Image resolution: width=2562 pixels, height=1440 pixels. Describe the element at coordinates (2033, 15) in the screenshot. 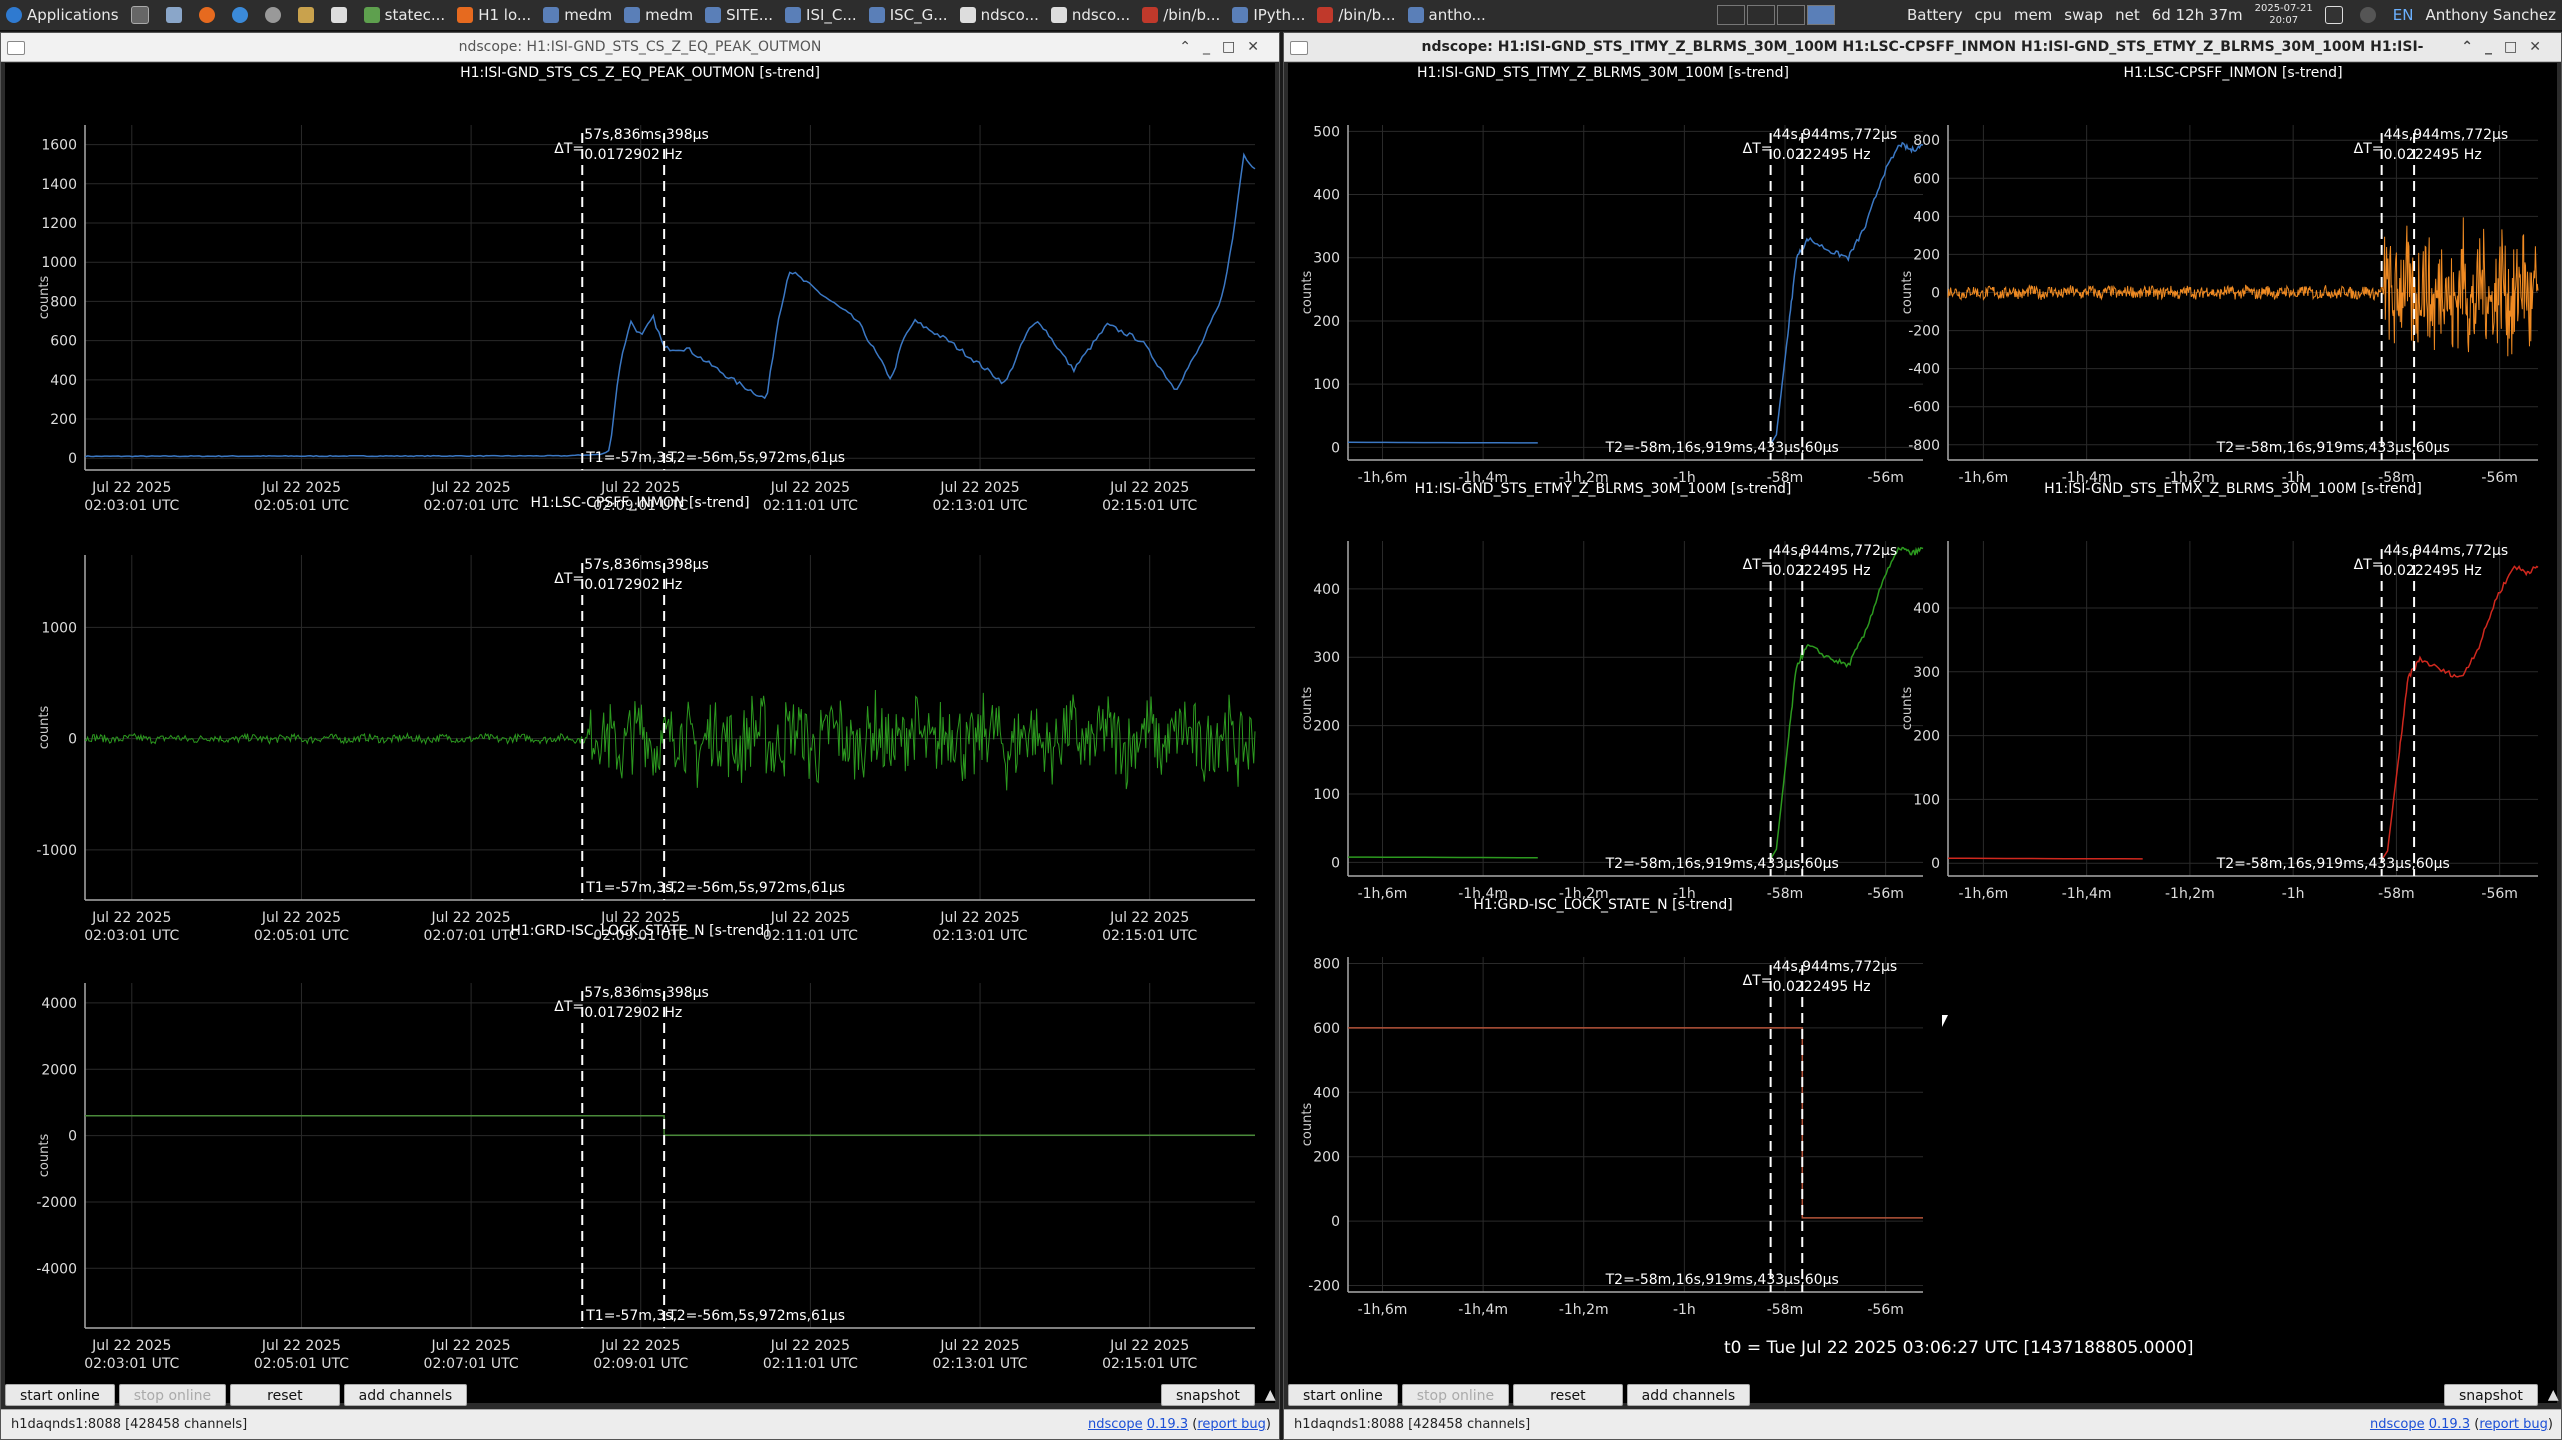

I see `indicator-mem: mem` at that location.